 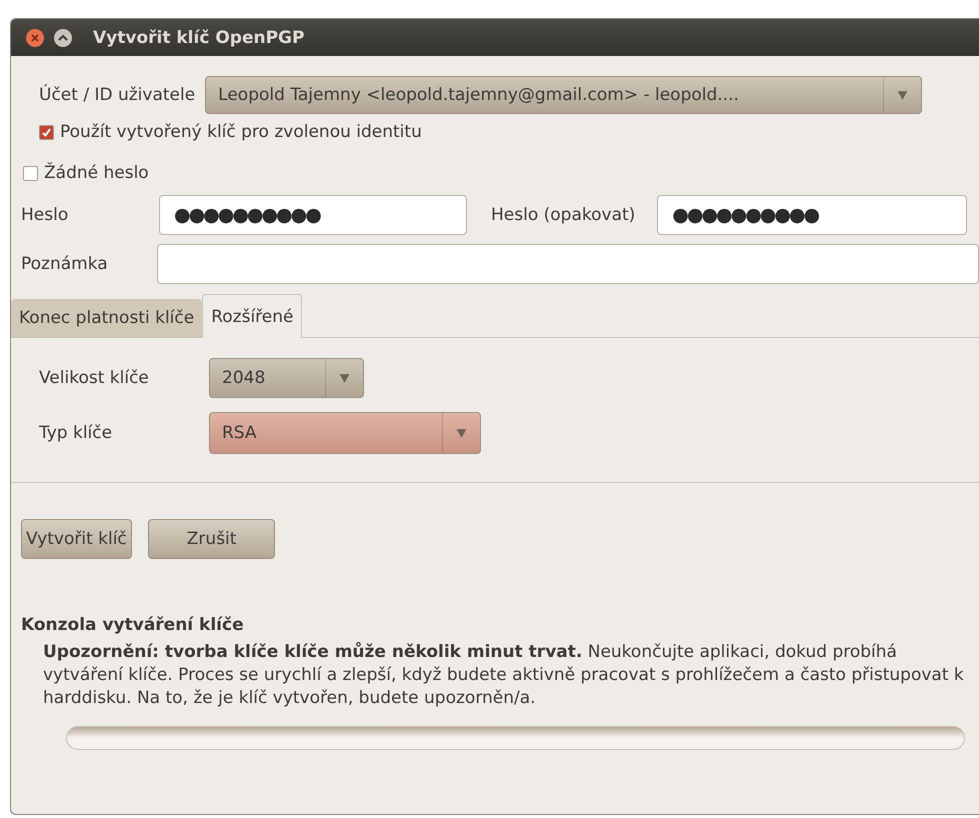 What do you see at coordinates (94, 378) in the screenshot?
I see `field-label: Velikost klíče` at bounding box center [94, 378].